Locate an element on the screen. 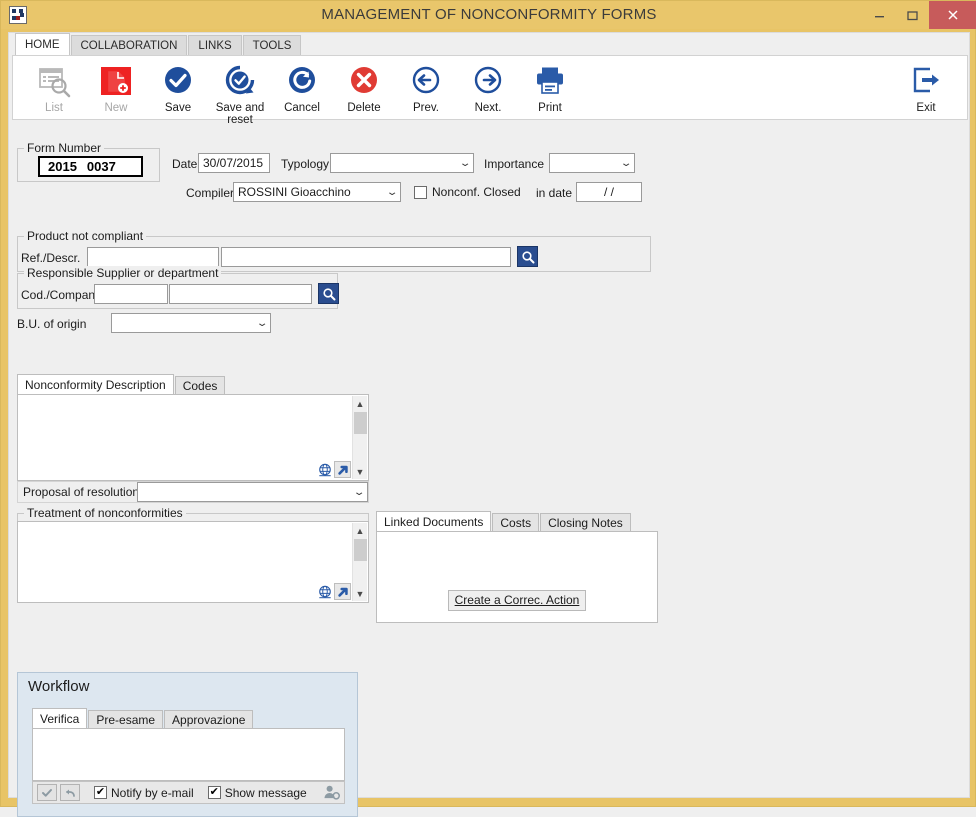 The height and width of the screenshot is (817, 976). delete-x-icon is located at coordinates (364, 82).